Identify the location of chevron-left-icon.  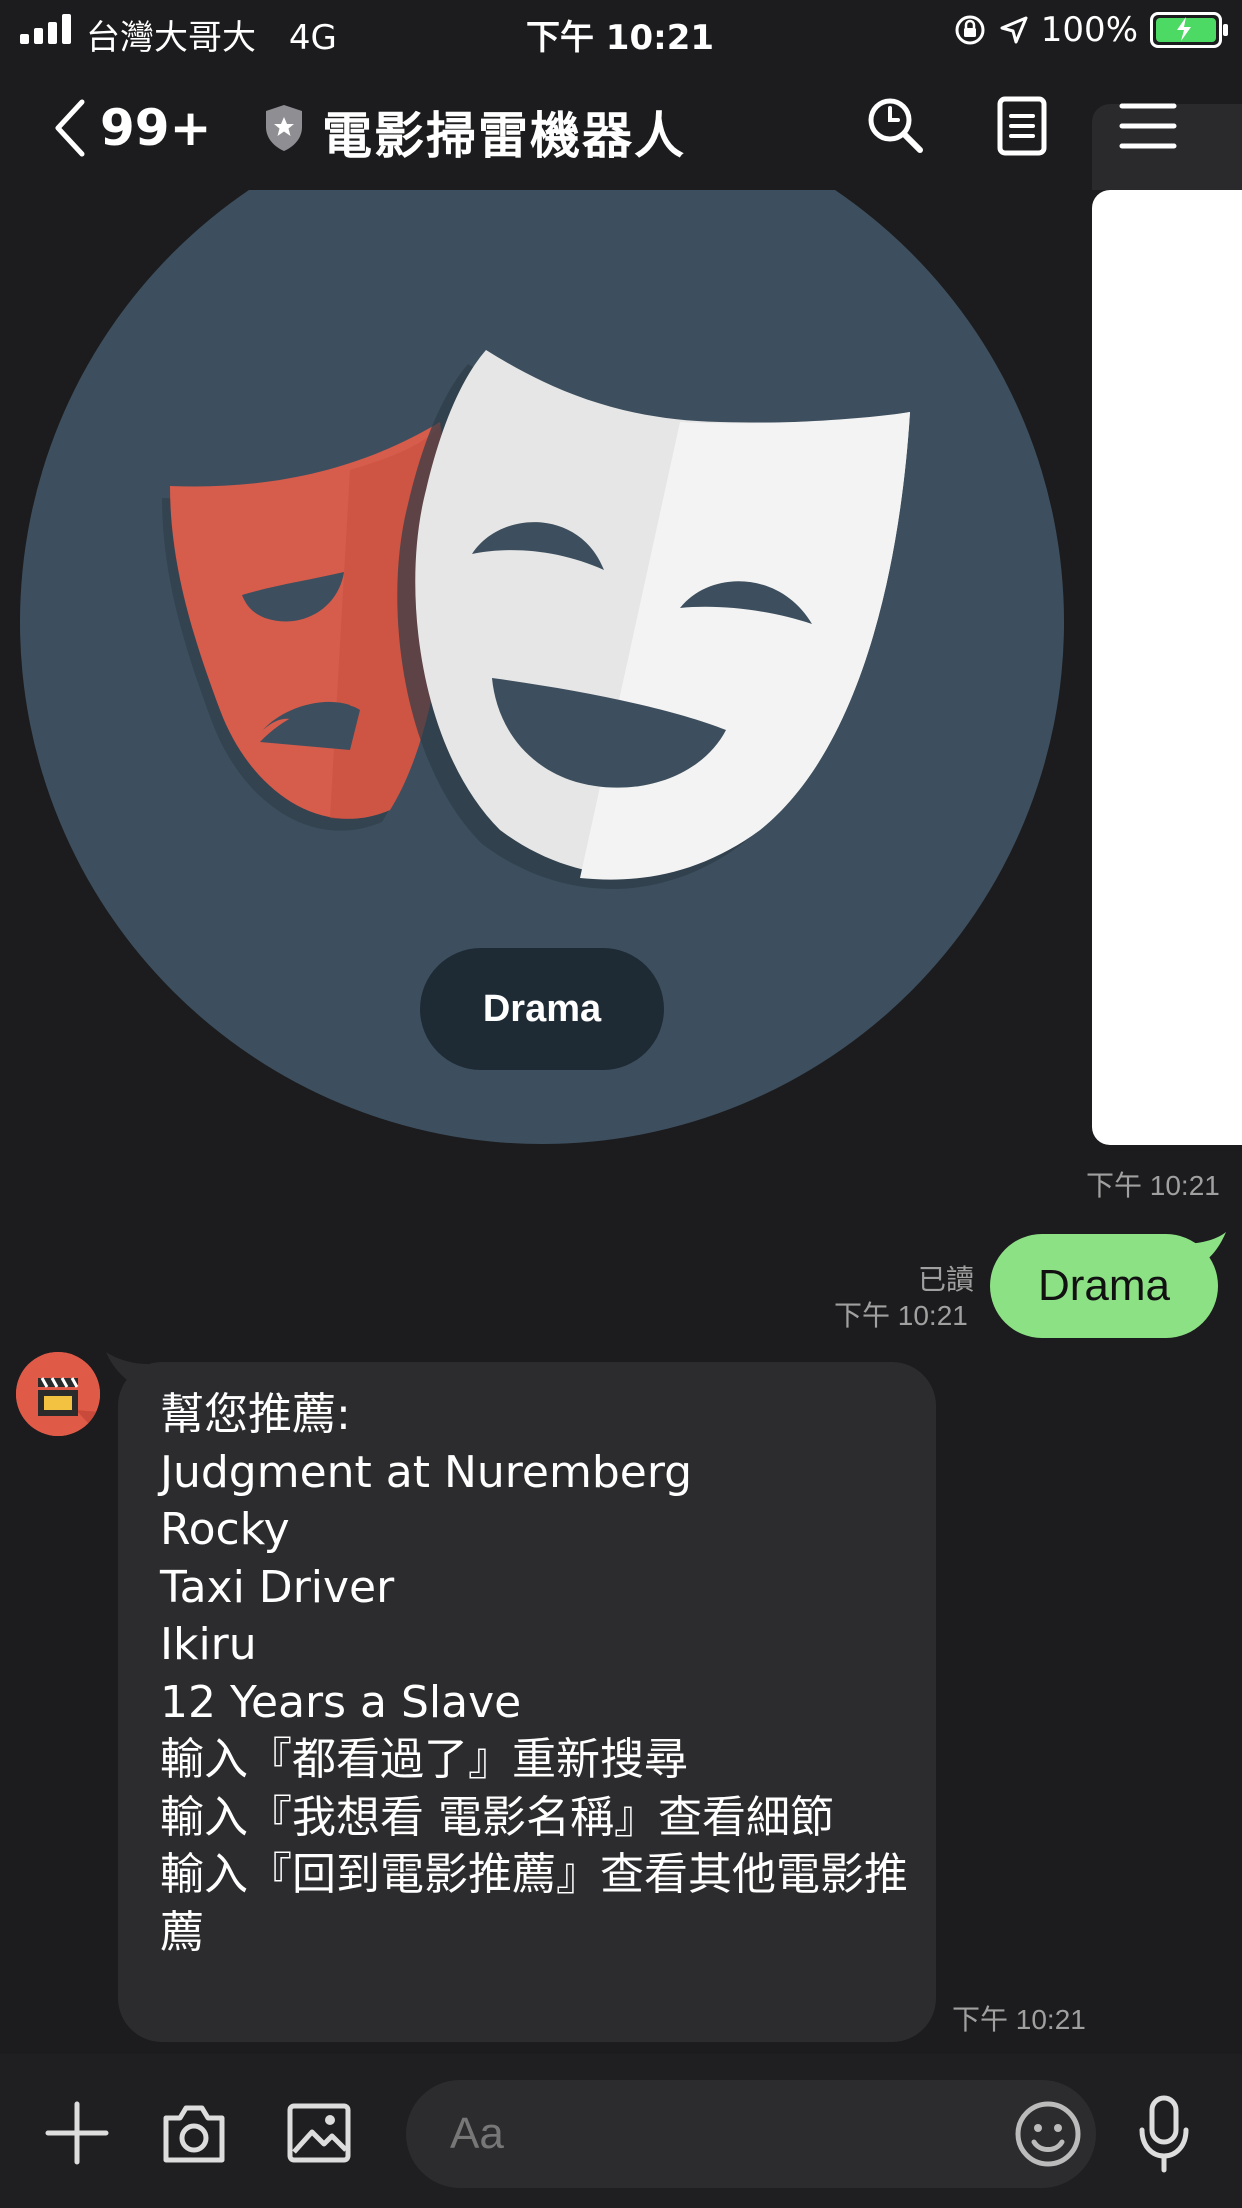
(70, 128).